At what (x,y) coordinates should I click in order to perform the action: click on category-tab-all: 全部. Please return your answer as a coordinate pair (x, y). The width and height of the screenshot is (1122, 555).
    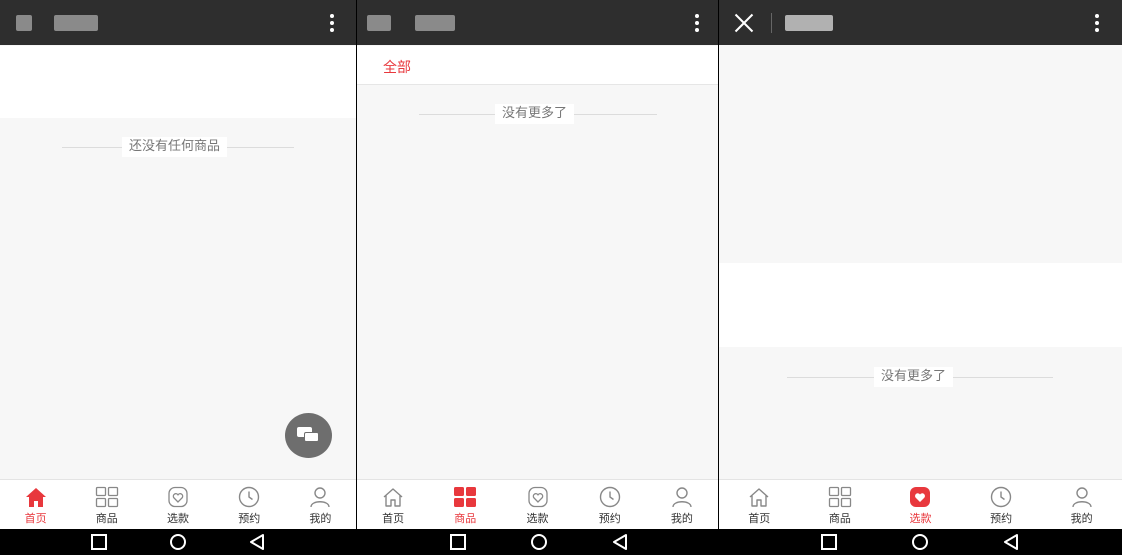
    Looking at the image, I should click on (397, 67).